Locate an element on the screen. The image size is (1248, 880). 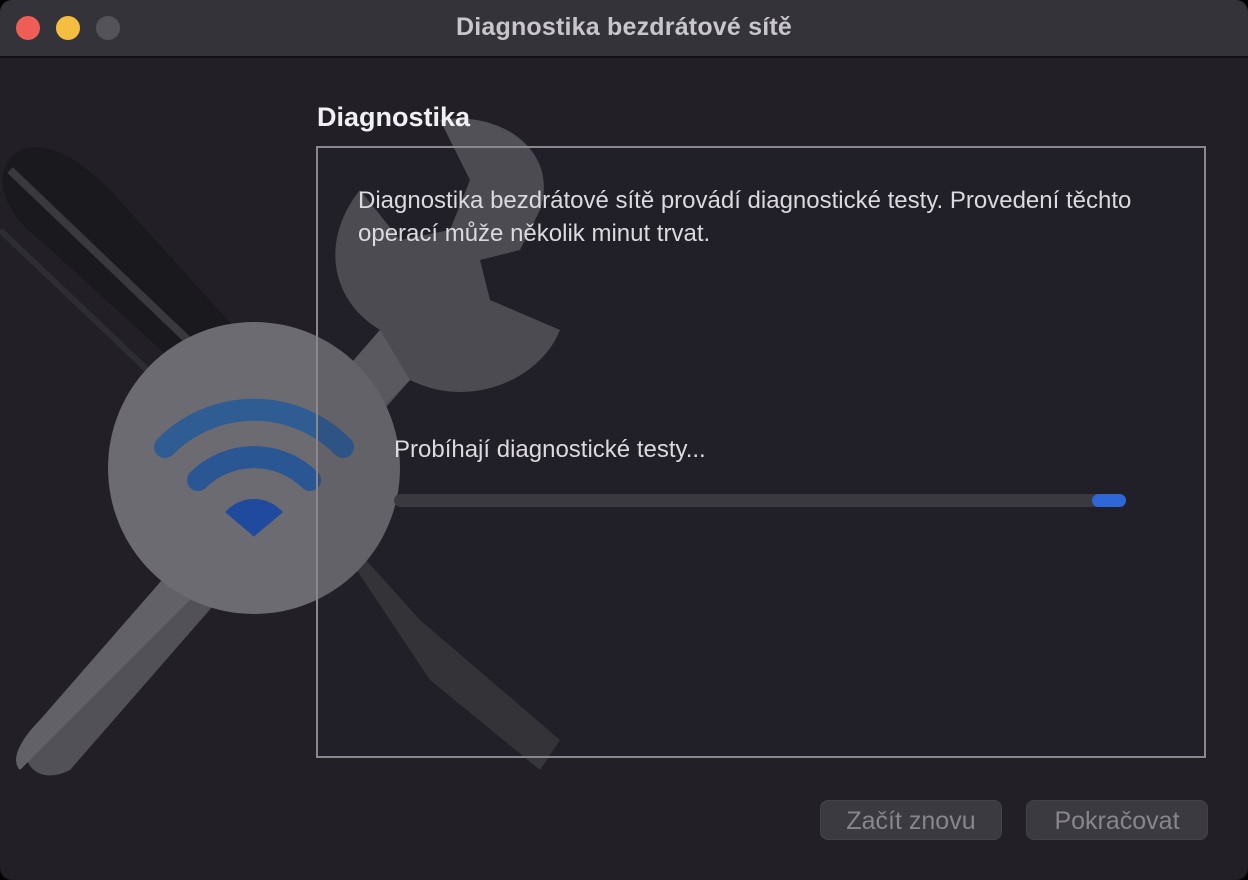
progress-indicator is located at coordinates (1109, 500).